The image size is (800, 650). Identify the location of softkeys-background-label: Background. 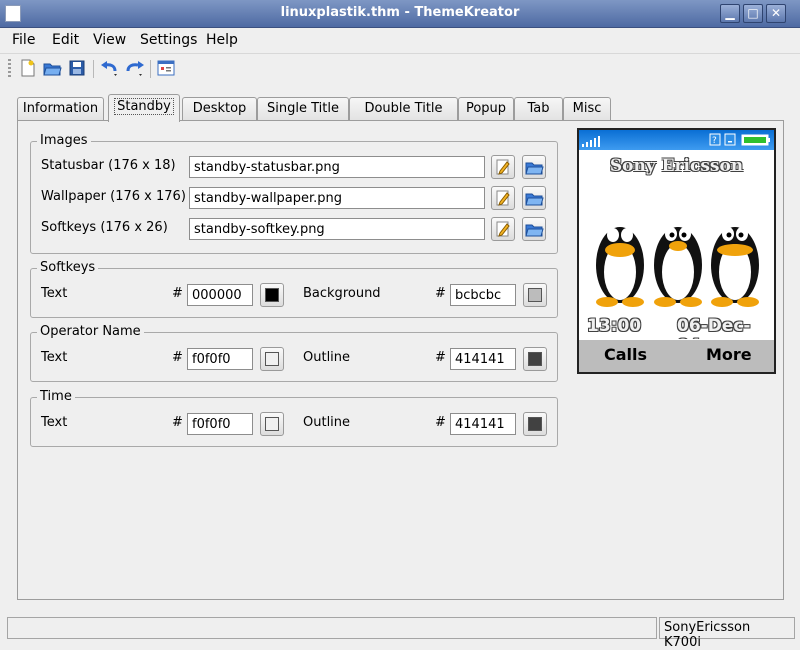
(342, 293).